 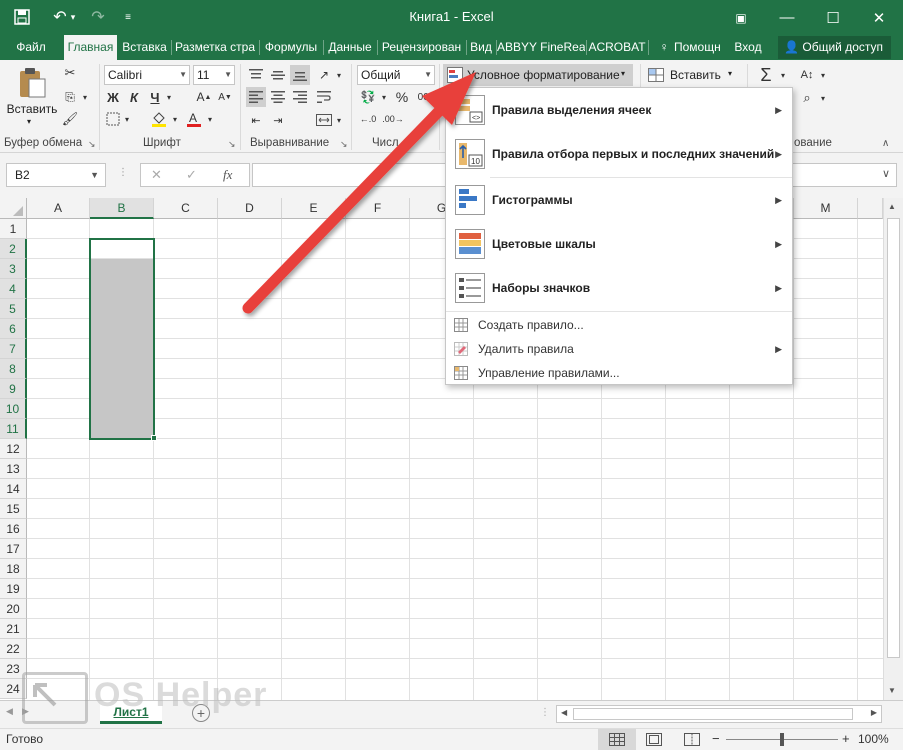 I want to click on row-header: 14, so click(x=13, y=489).